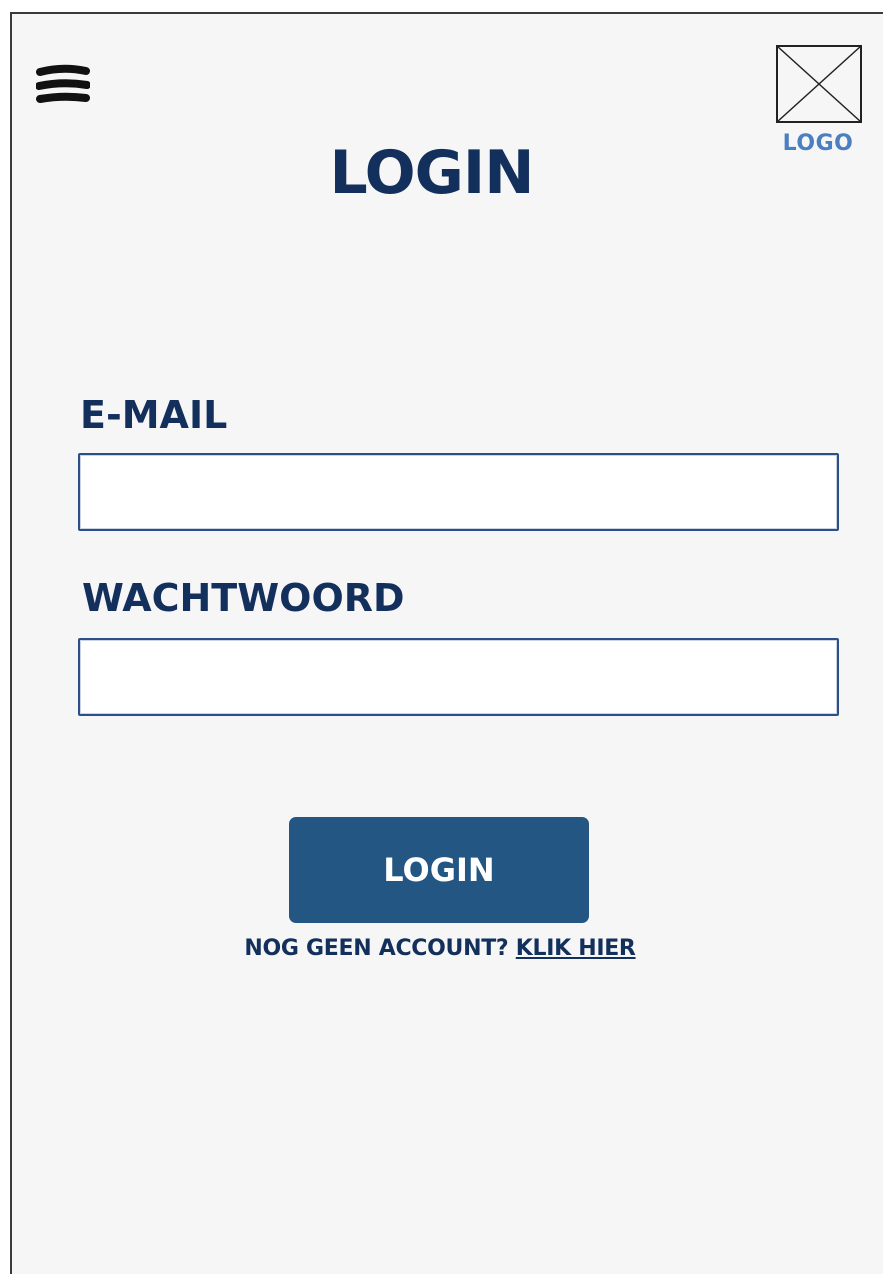 Image resolution: width=883 pixels, height=1274 pixels. Describe the element at coordinates (154, 415) in the screenshot. I see `email-label: E-MAIL` at that location.